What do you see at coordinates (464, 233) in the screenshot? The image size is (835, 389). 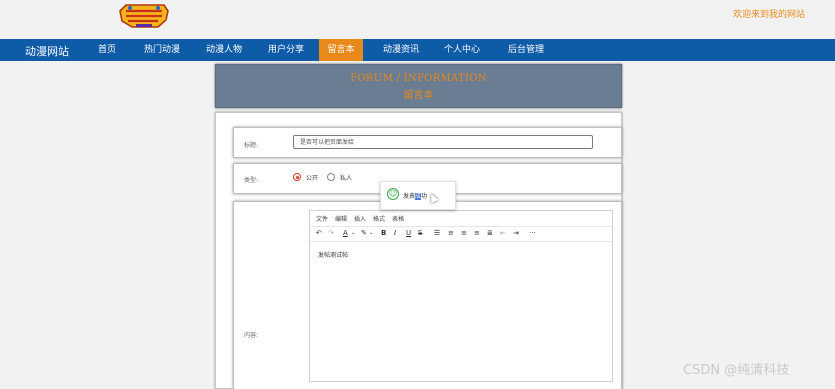 I see `align-center-icon: ≡` at bounding box center [464, 233].